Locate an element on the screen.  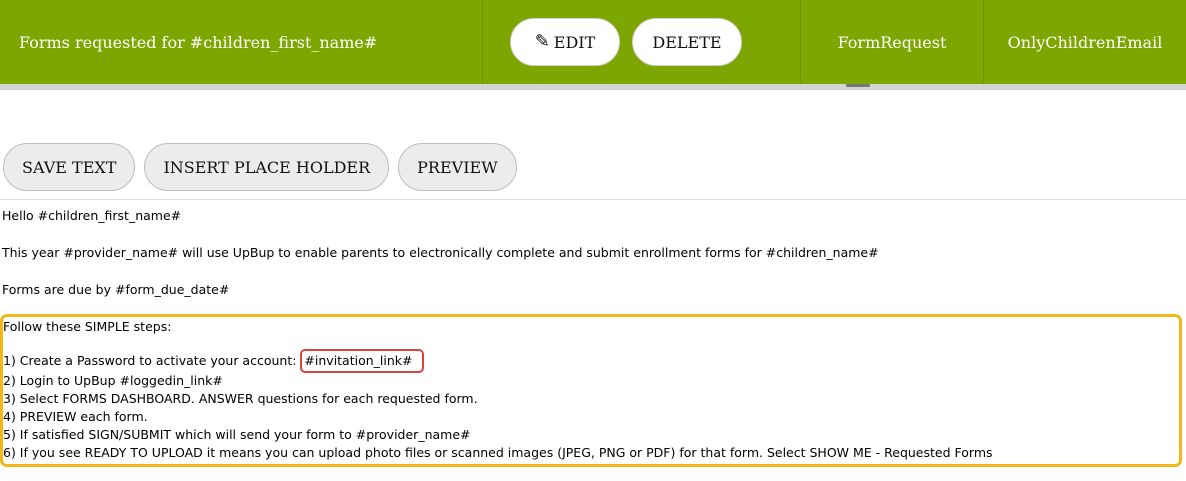
edit-button: ✎ EDIT is located at coordinates (565, 42).